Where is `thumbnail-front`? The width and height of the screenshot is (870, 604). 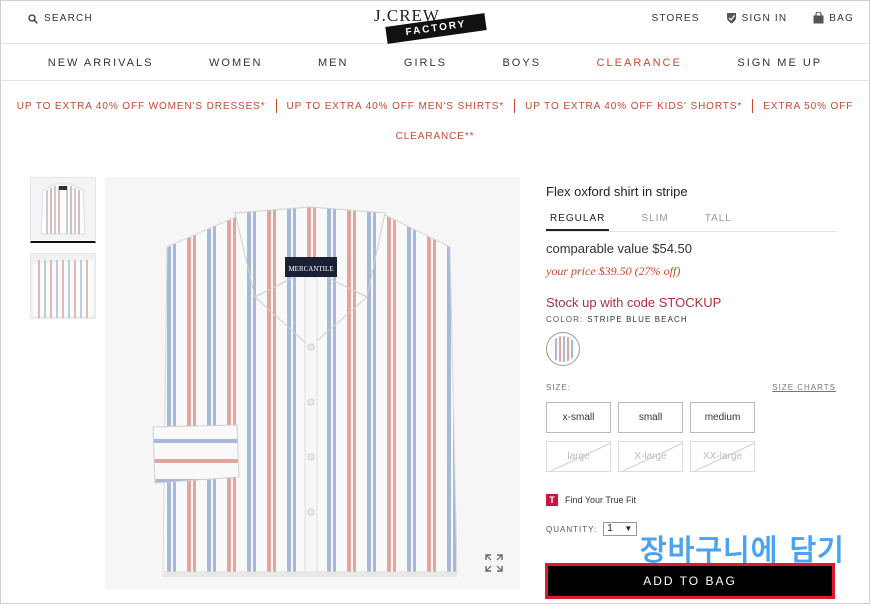
thumbnail-front is located at coordinates (63, 210).